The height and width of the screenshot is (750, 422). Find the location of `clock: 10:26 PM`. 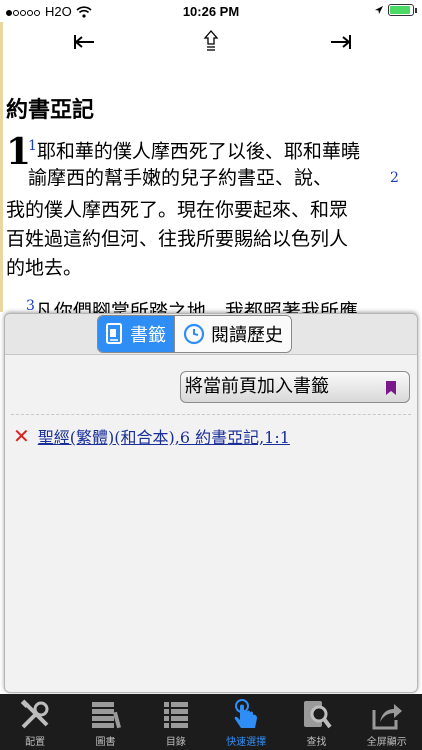

clock: 10:26 PM is located at coordinates (211, 11).